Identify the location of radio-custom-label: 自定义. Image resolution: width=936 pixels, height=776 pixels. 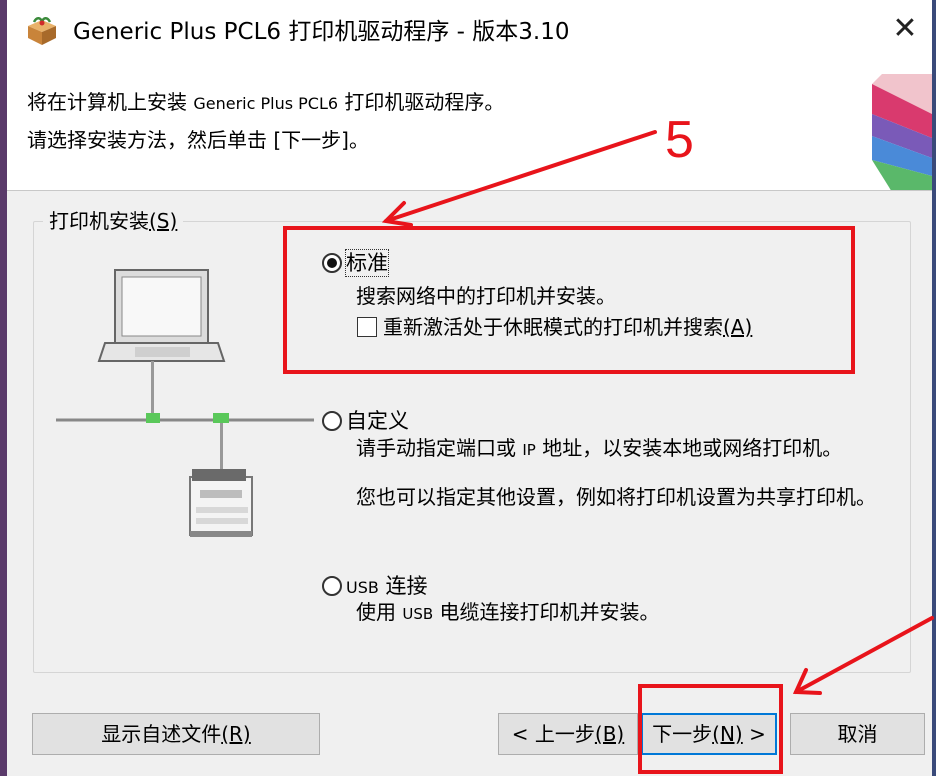
(377, 421).